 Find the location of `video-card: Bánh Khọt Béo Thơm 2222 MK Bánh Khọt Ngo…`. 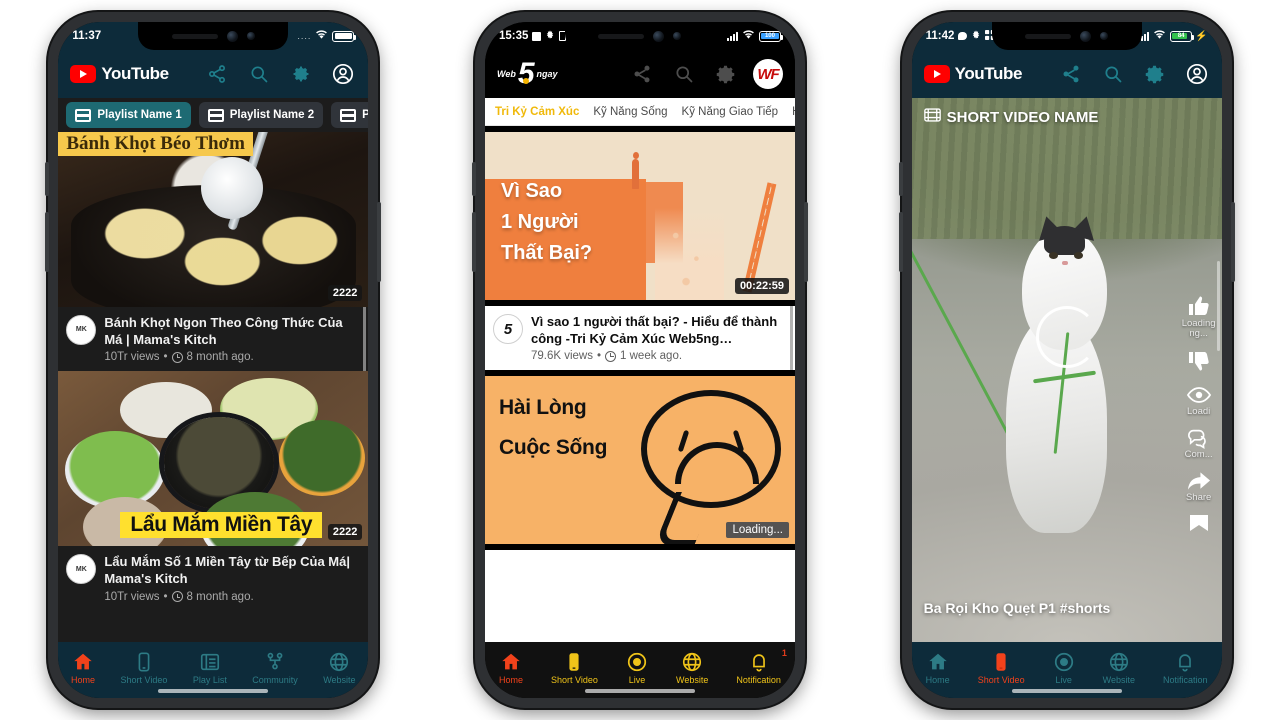

video-card: Bánh Khọt Béo Thơm 2222 MK Bánh Khọt Ngo… is located at coordinates (213, 251).